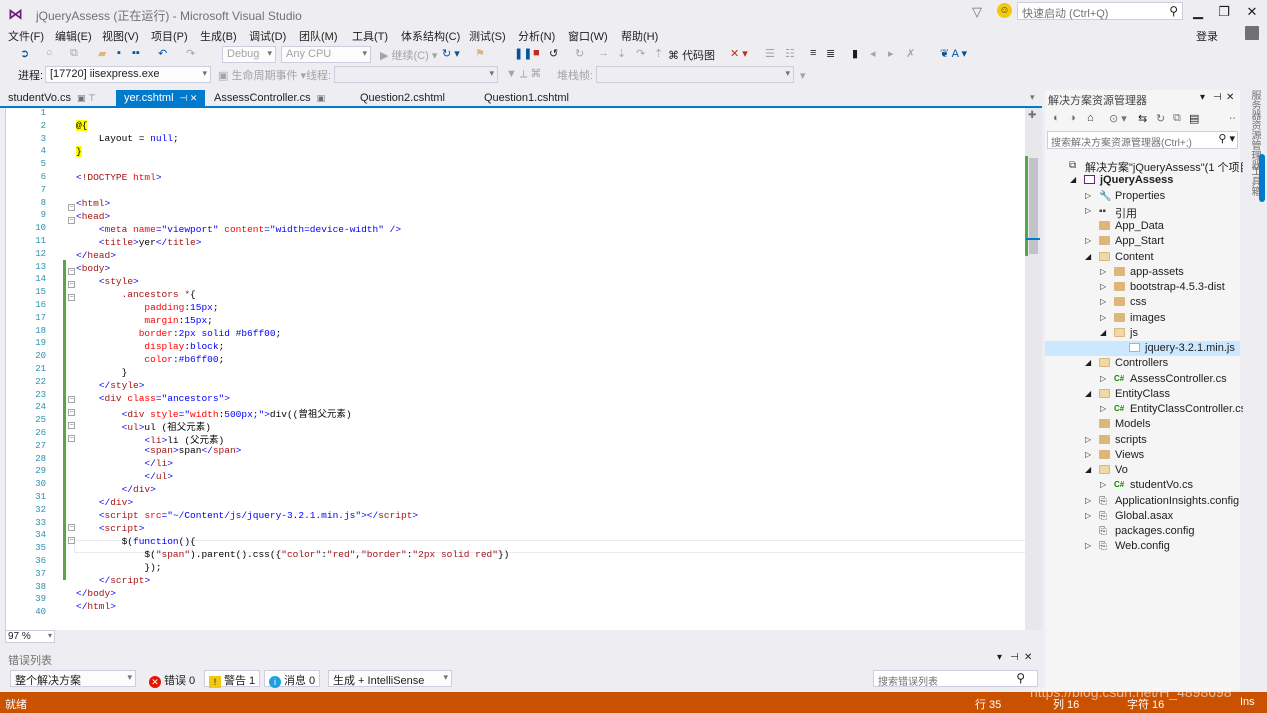 This screenshot has height=713, width=1267. I want to click on comment-icon: ☰, so click(770, 53).